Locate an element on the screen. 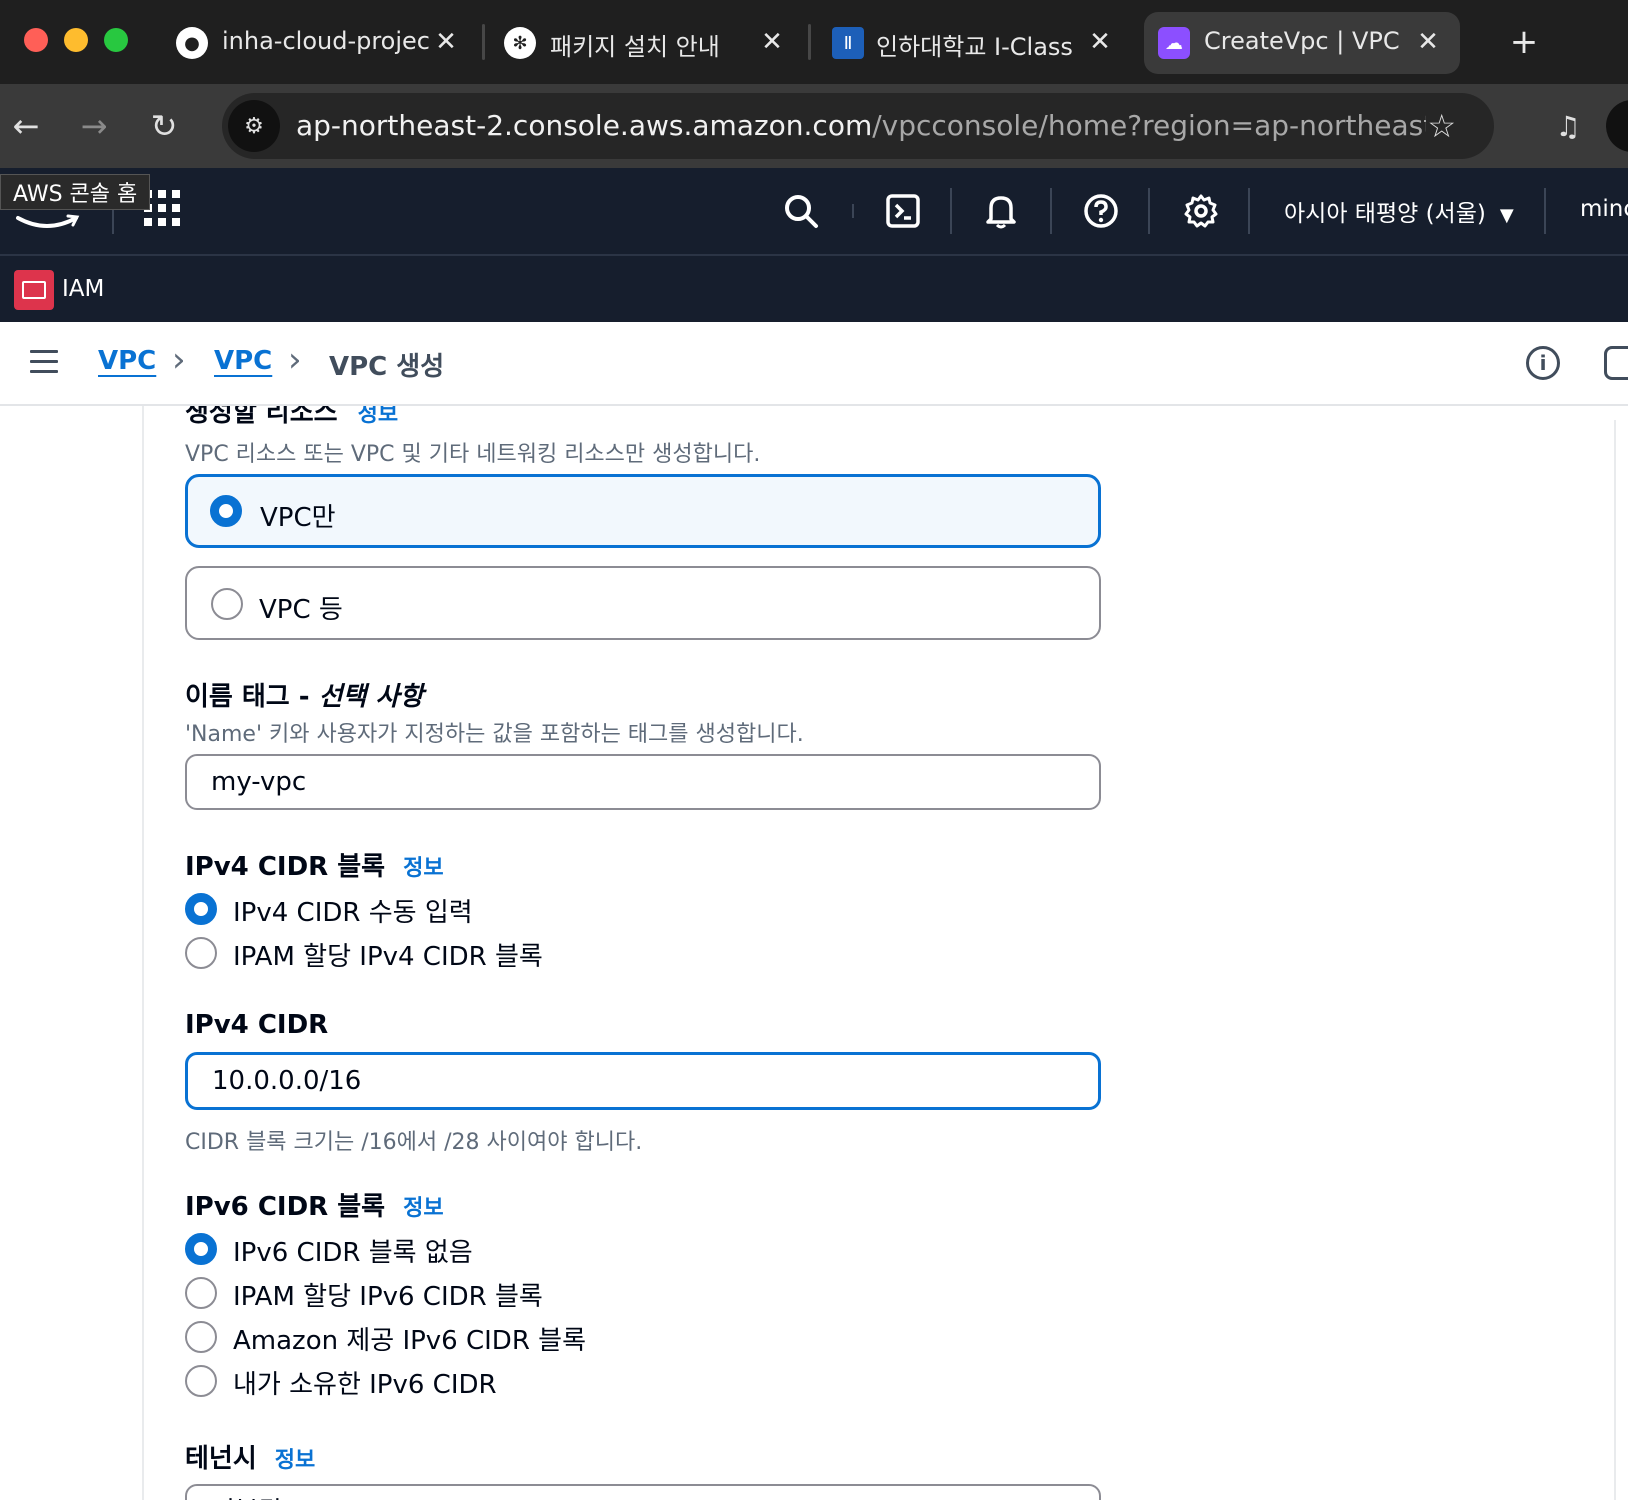 Image resolution: width=1628 pixels, height=1500 pixels. back-arrow-icon: ← is located at coordinates (26, 126).